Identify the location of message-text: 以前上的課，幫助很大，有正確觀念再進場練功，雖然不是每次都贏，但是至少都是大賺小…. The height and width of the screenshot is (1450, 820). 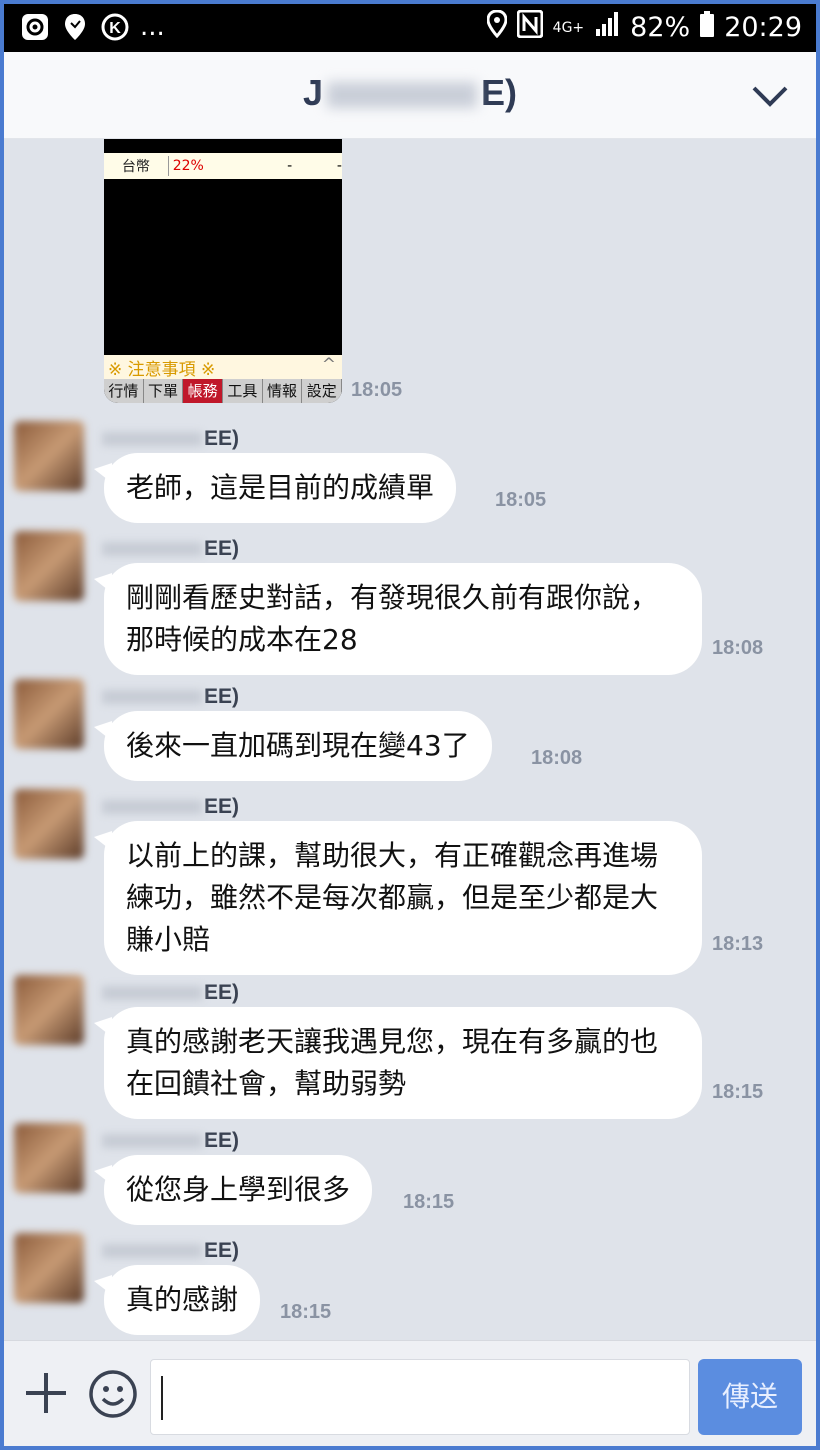
(392, 897).